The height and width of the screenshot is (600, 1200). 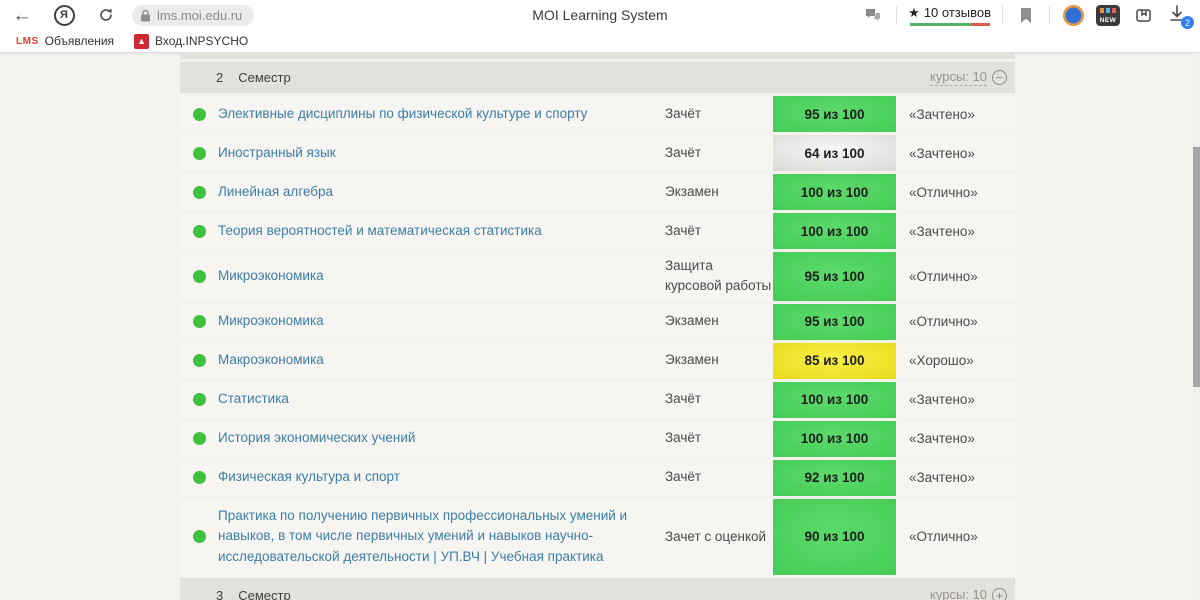 I want to click on course-link: История экономических учений, so click(x=316, y=438).